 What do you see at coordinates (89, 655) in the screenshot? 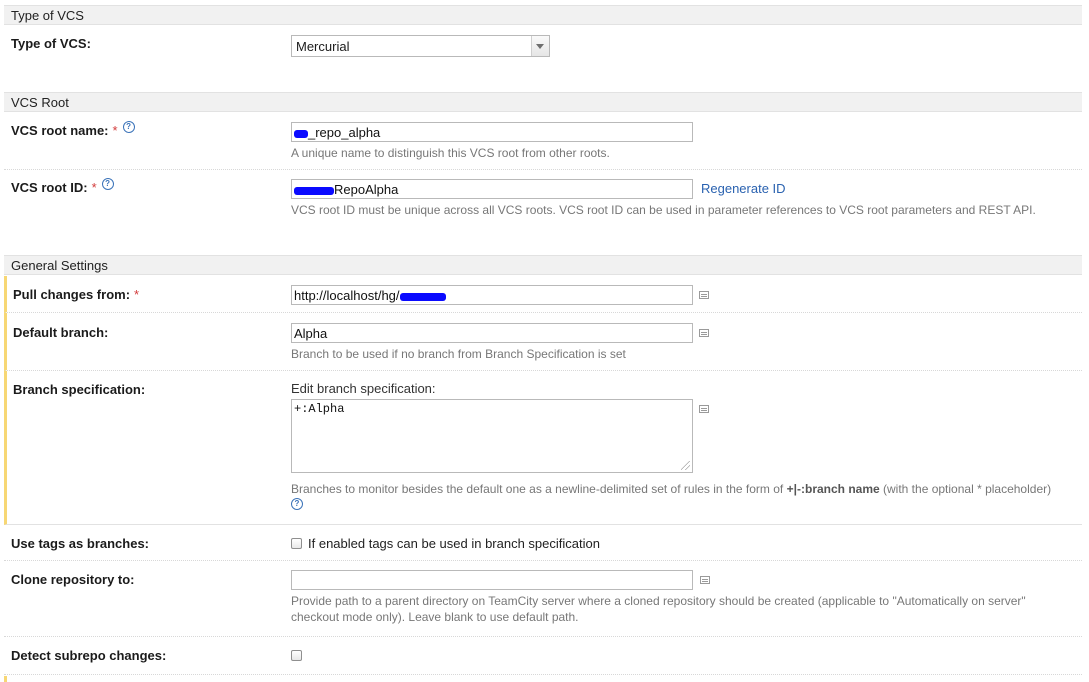
I see `detect-subrepo-label: Detect subrepo changes:` at bounding box center [89, 655].